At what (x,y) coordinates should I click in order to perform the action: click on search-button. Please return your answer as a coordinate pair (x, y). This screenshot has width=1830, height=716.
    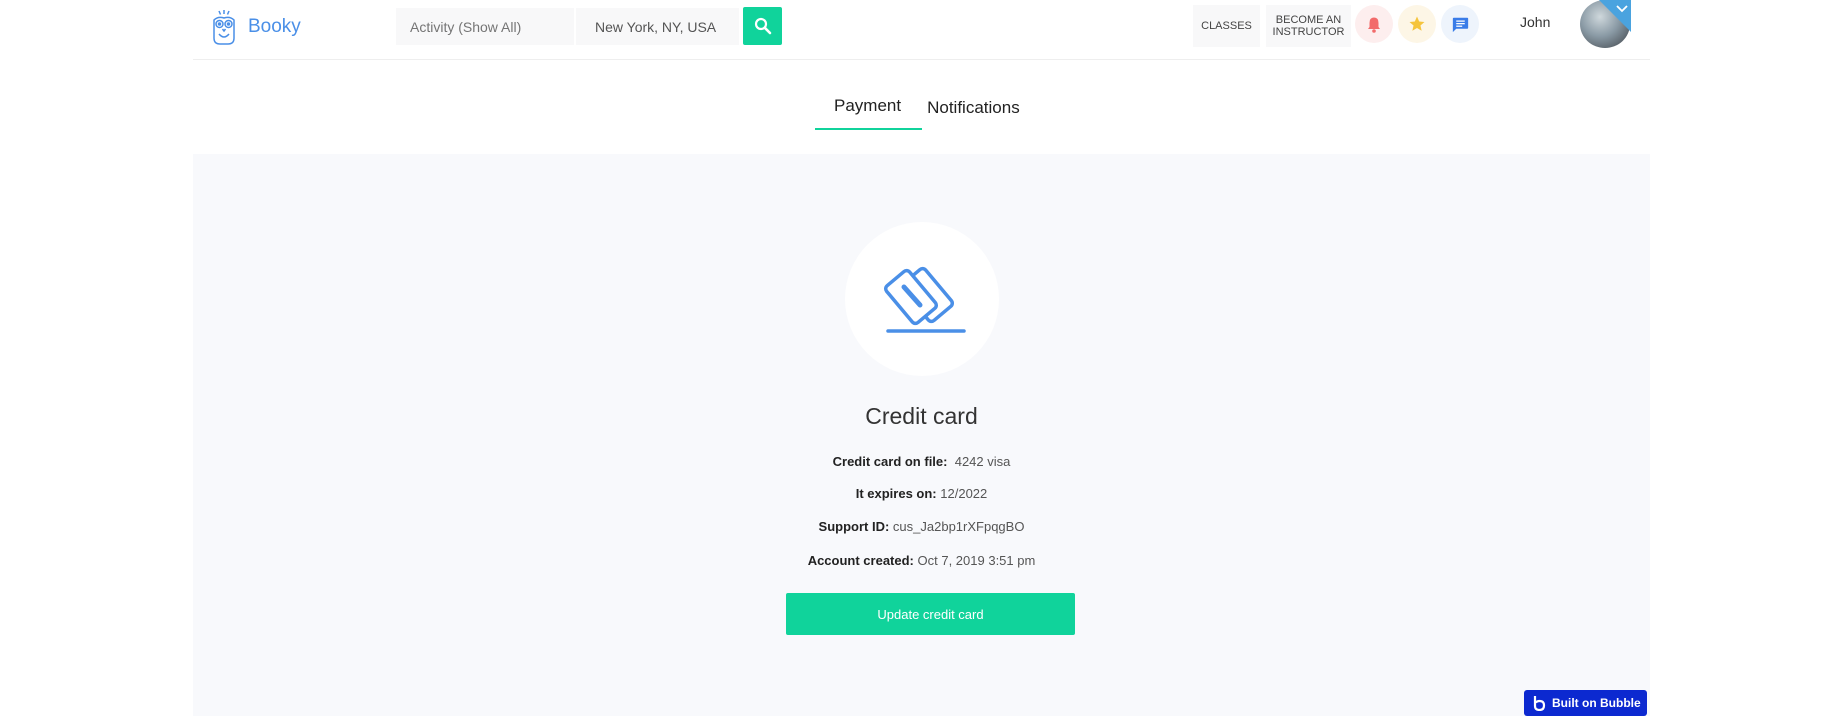
    Looking at the image, I should click on (762, 26).